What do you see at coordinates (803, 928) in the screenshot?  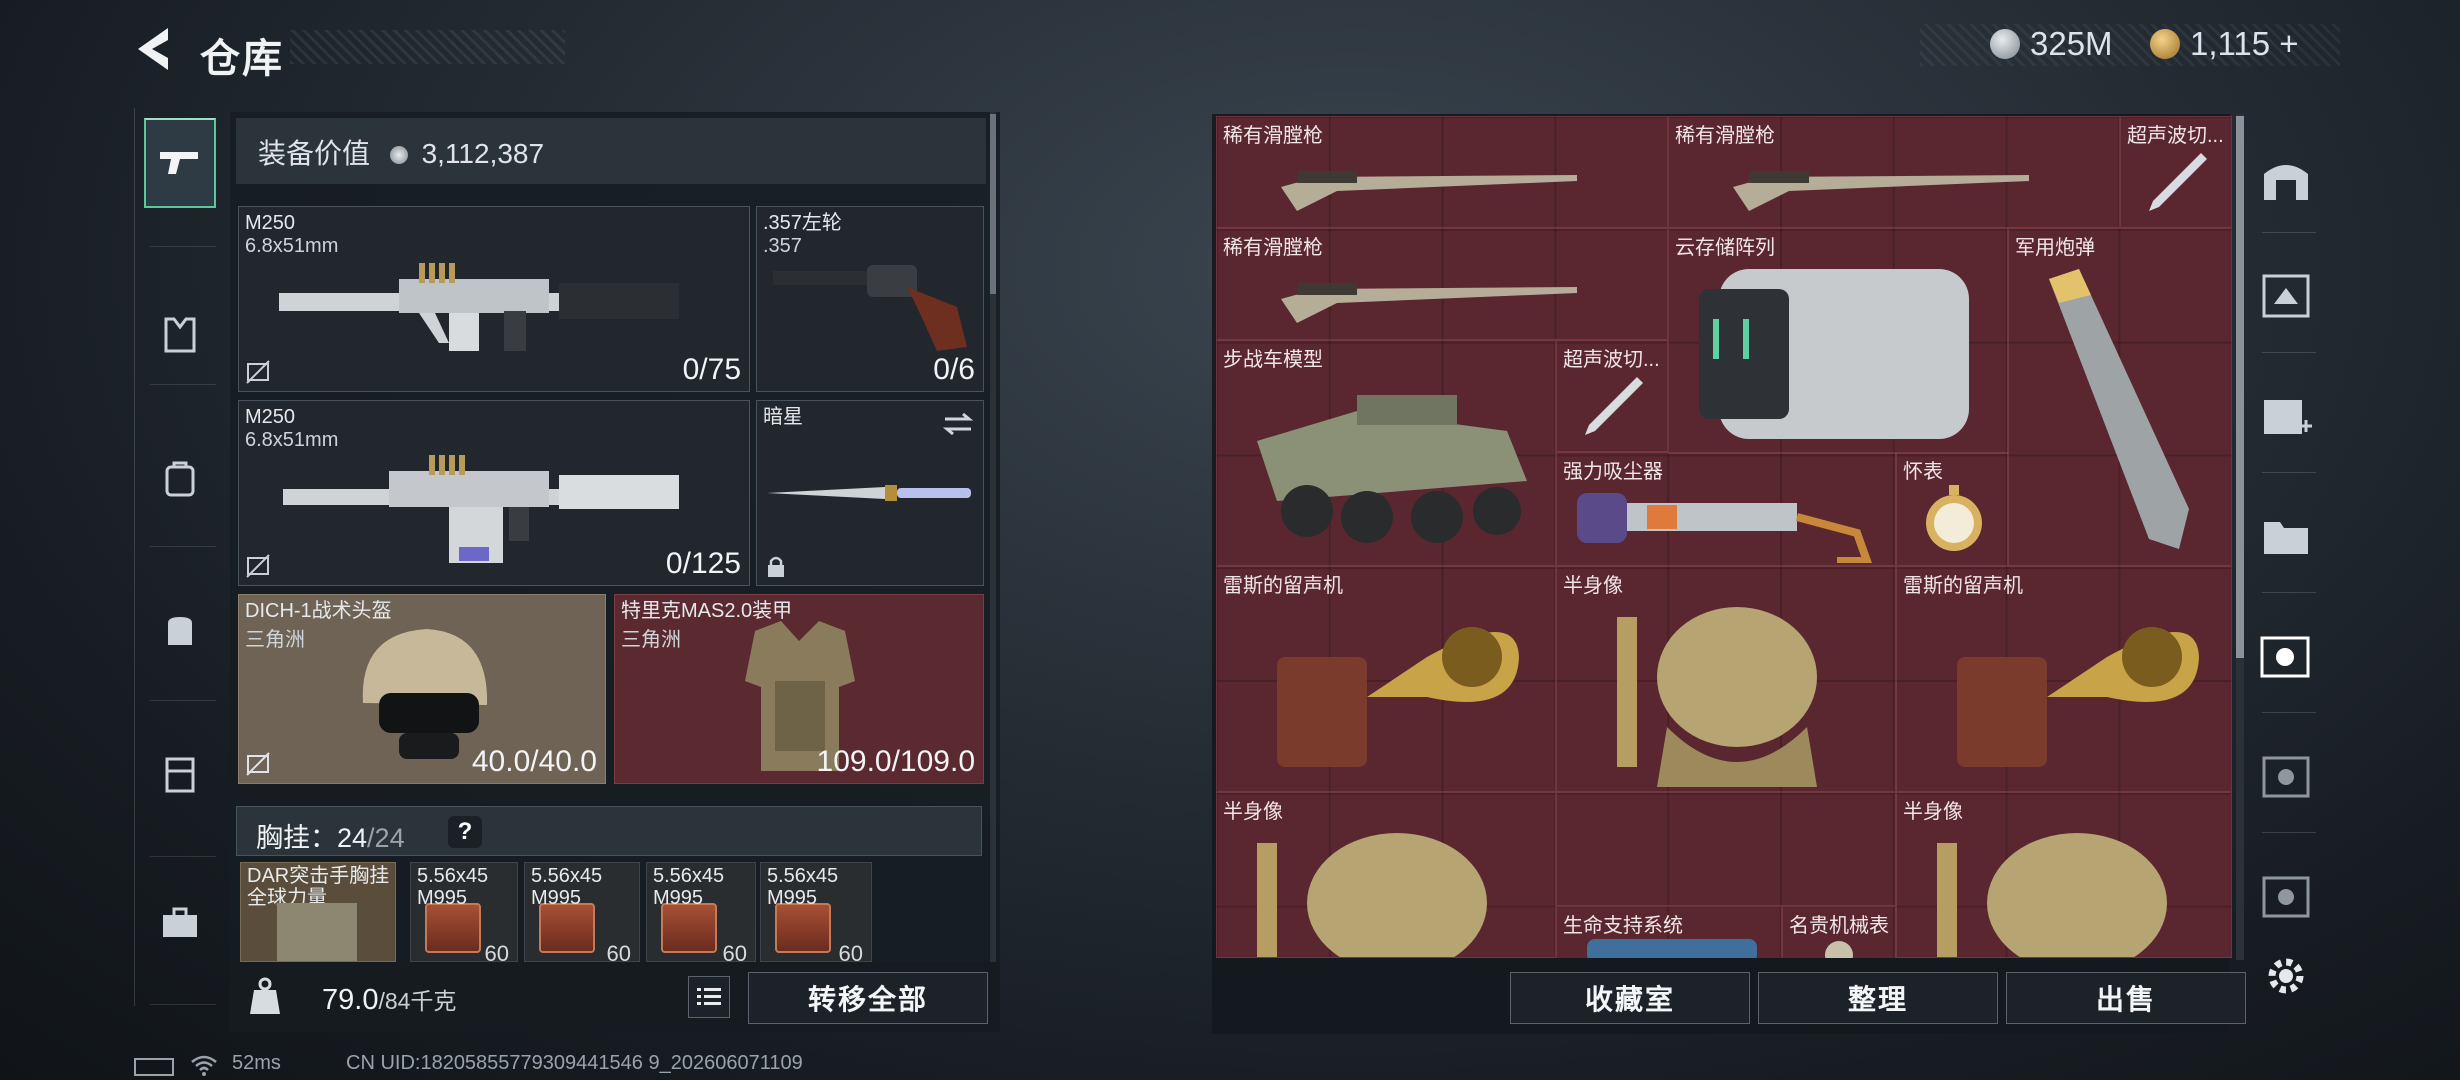 I see `ammo-box-icon` at bounding box center [803, 928].